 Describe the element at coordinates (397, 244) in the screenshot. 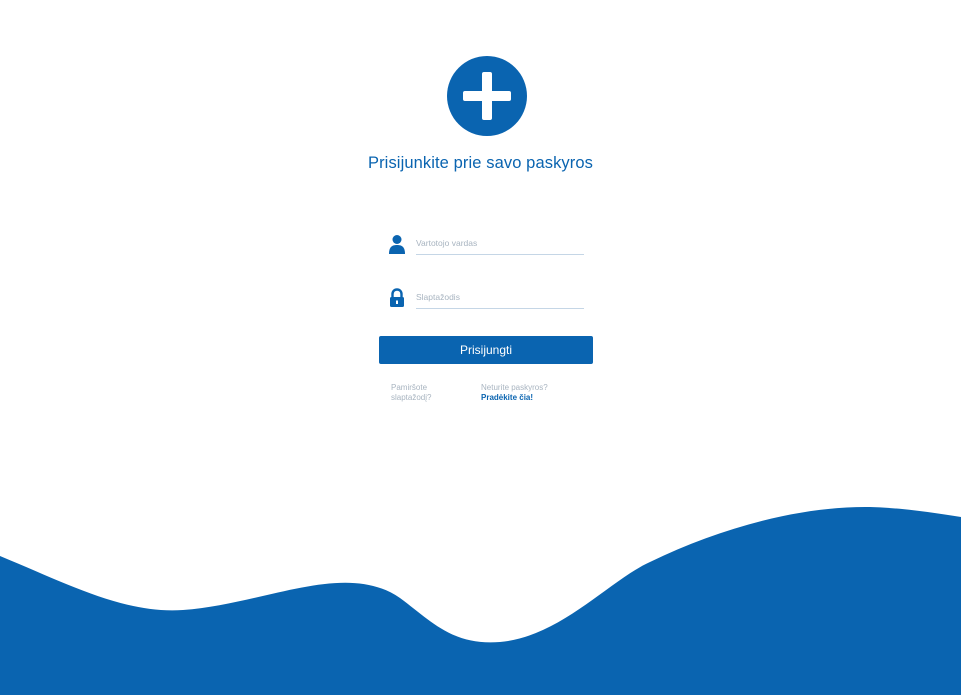

I see `user-icon` at that location.